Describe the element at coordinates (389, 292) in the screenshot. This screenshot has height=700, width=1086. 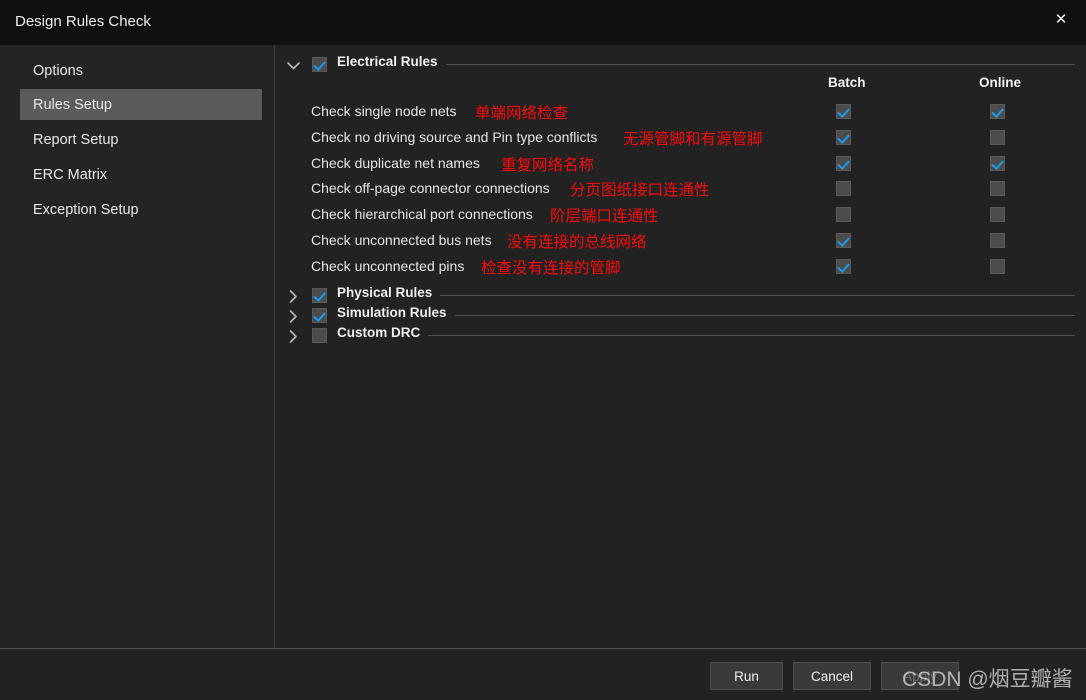
I see `group-label: Physical Rules` at that location.